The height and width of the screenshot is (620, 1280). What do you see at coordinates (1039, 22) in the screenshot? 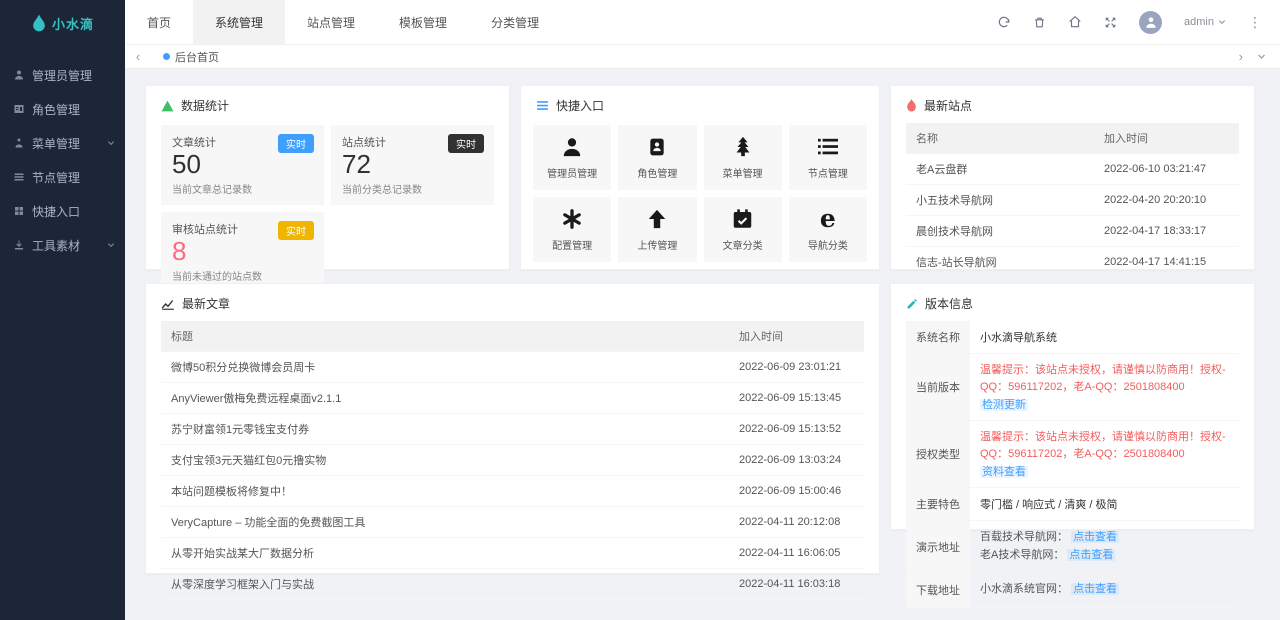
I see `clear-icon` at bounding box center [1039, 22].